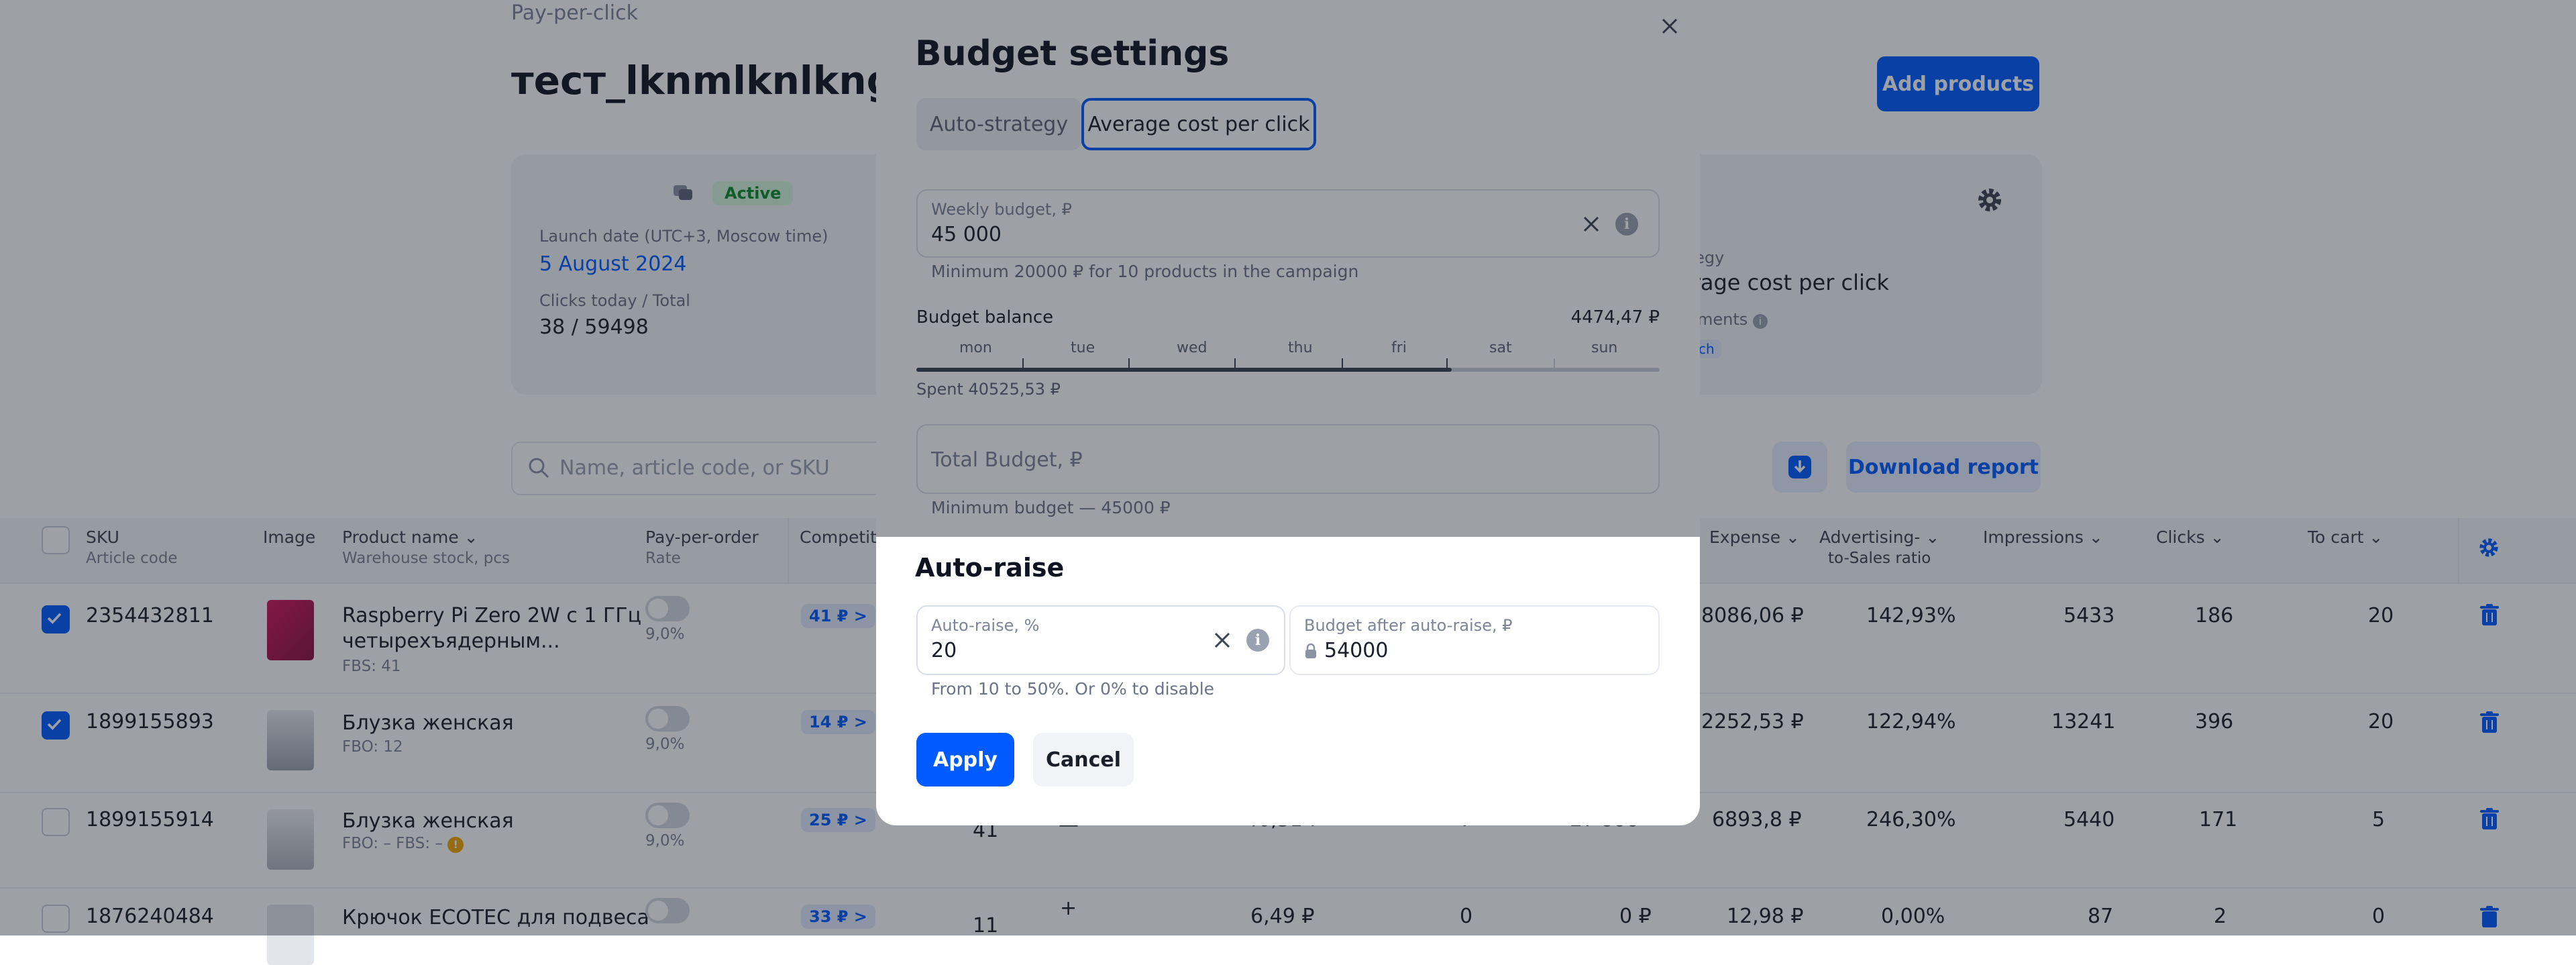  What do you see at coordinates (1083, 759) in the screenshot?
I see `cancel-button: Cancel` at bounding box center [1083, 759].